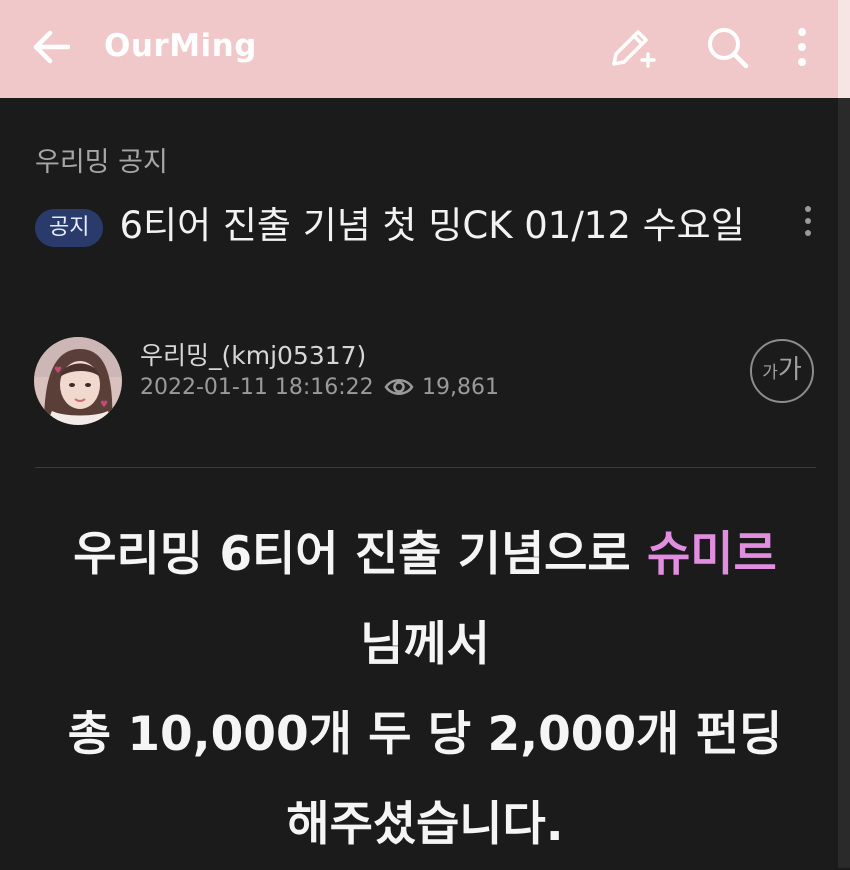  Describe the element at coordinates (460, 387) in the screenshot. I see `view-count-value: 19,861` at that location.